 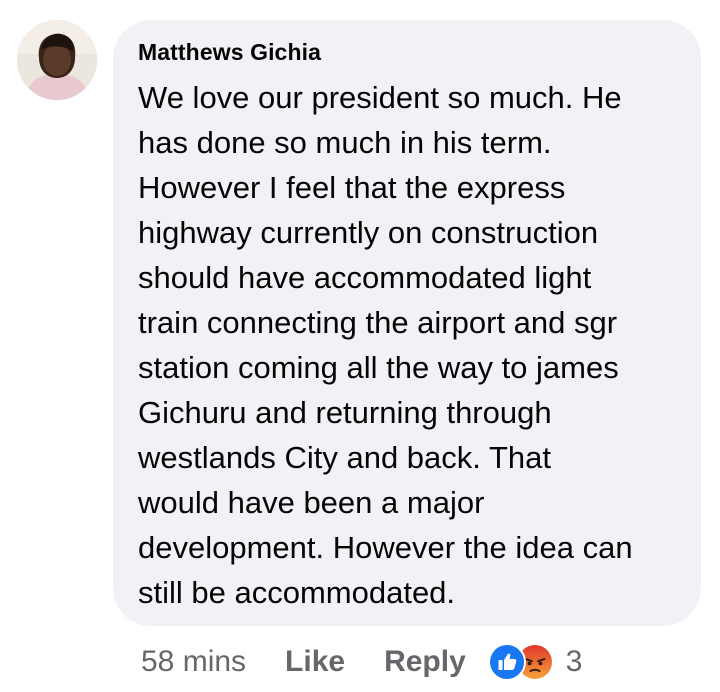 I want to click on like-button: Like, so click(x=315, y=662).